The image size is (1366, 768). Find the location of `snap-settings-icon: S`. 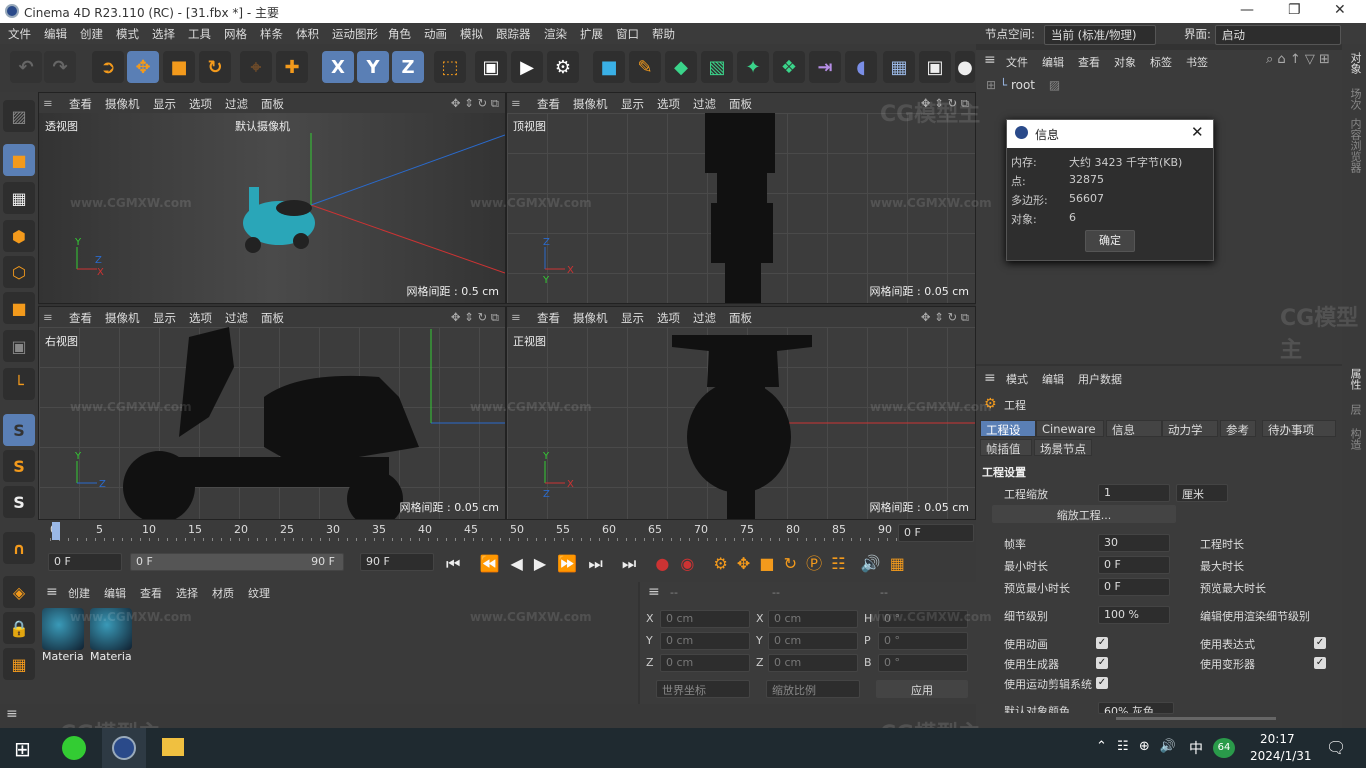

snap-settings-icon: S is located at coordinates (19, 466).